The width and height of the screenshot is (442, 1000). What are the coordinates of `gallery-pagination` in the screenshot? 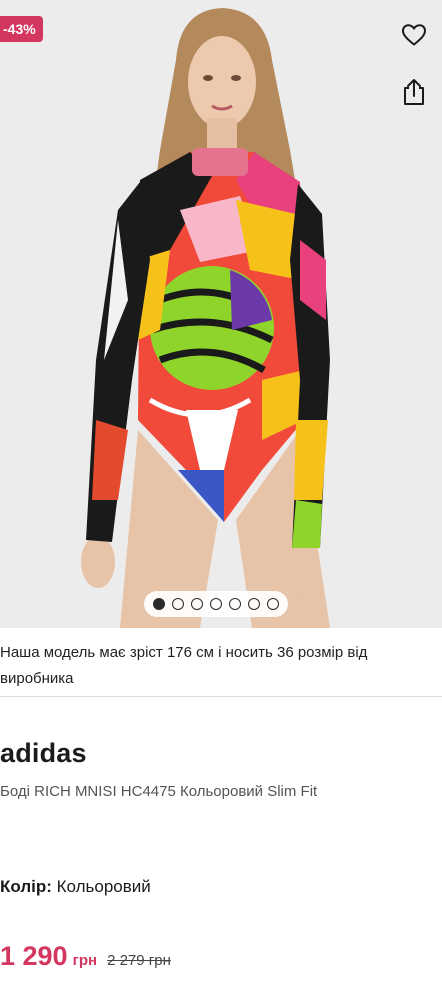 It's located at (216, 604).